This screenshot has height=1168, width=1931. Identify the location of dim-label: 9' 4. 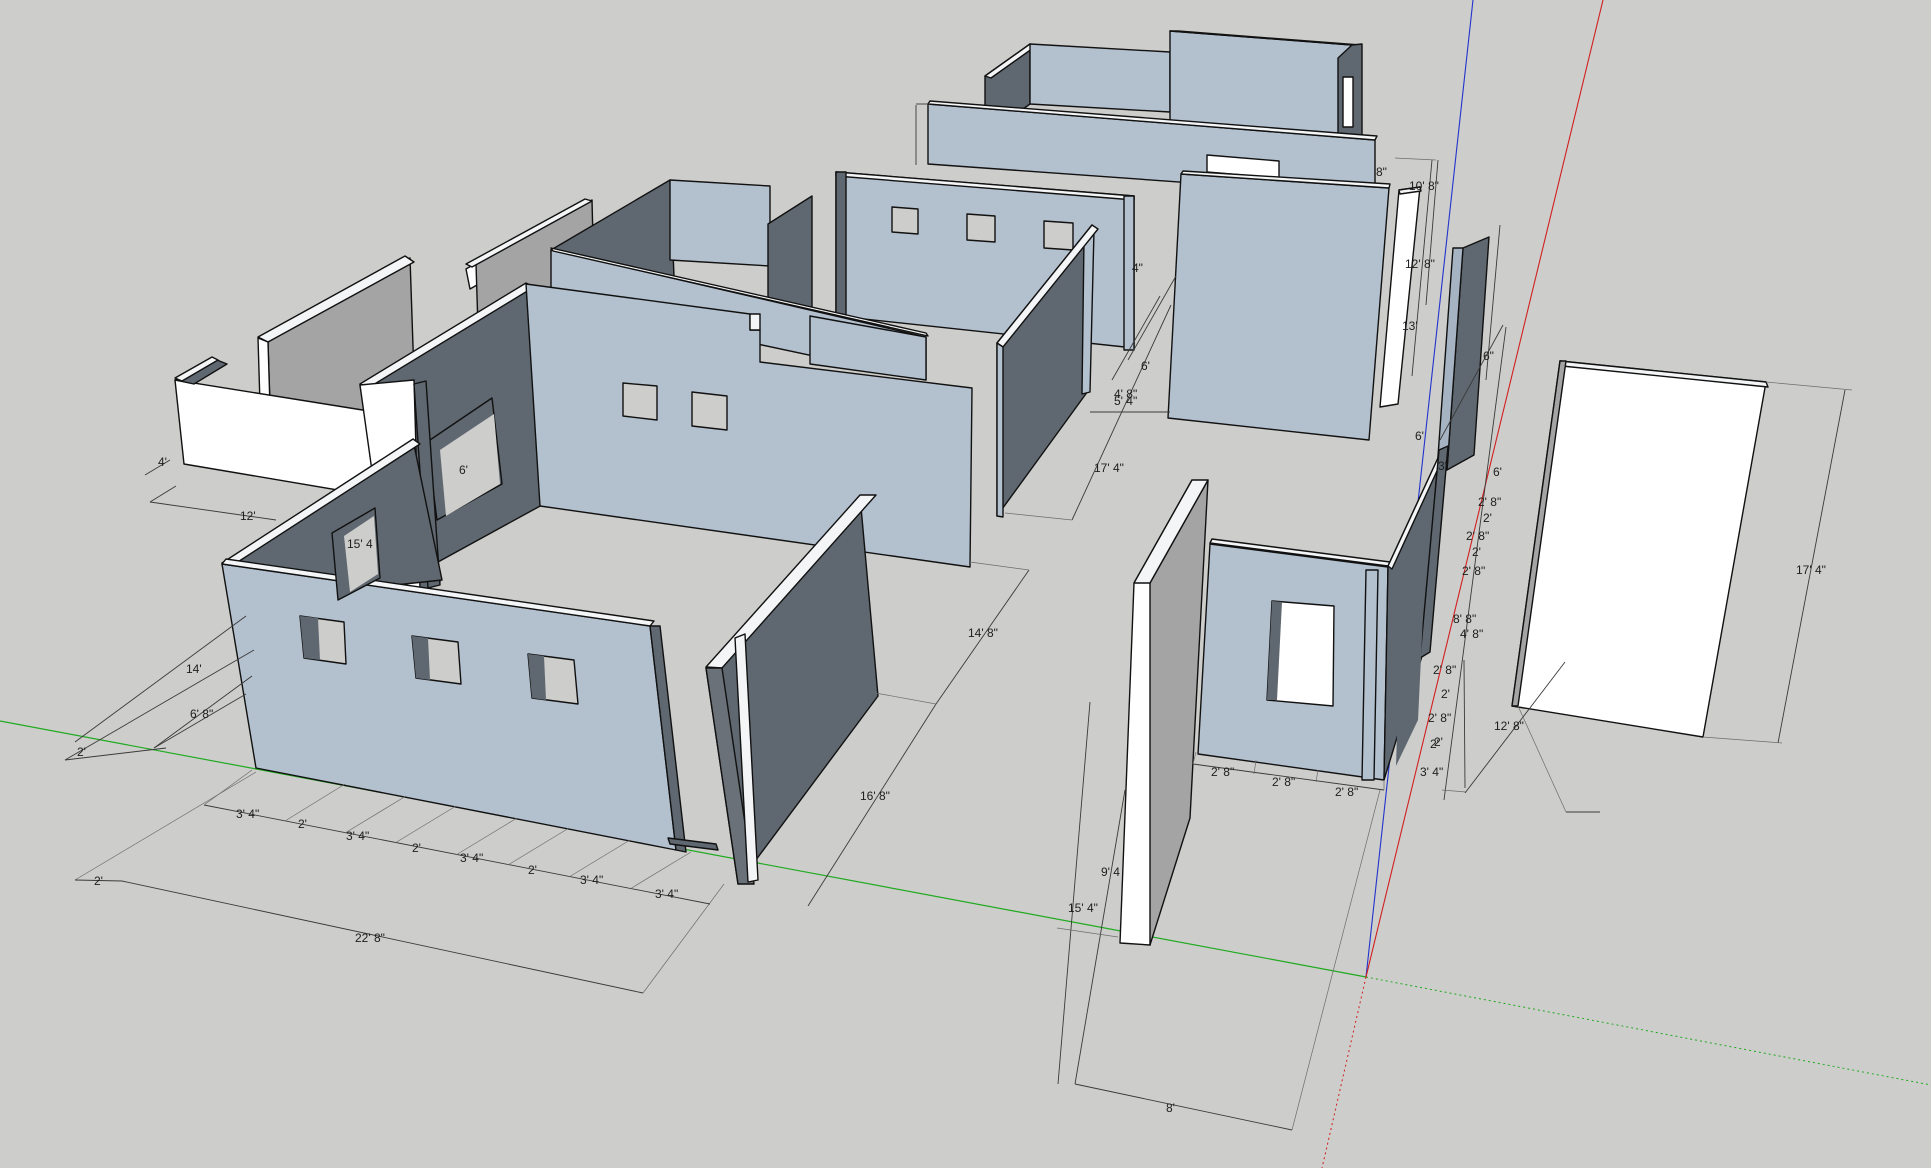
(1110, 872).